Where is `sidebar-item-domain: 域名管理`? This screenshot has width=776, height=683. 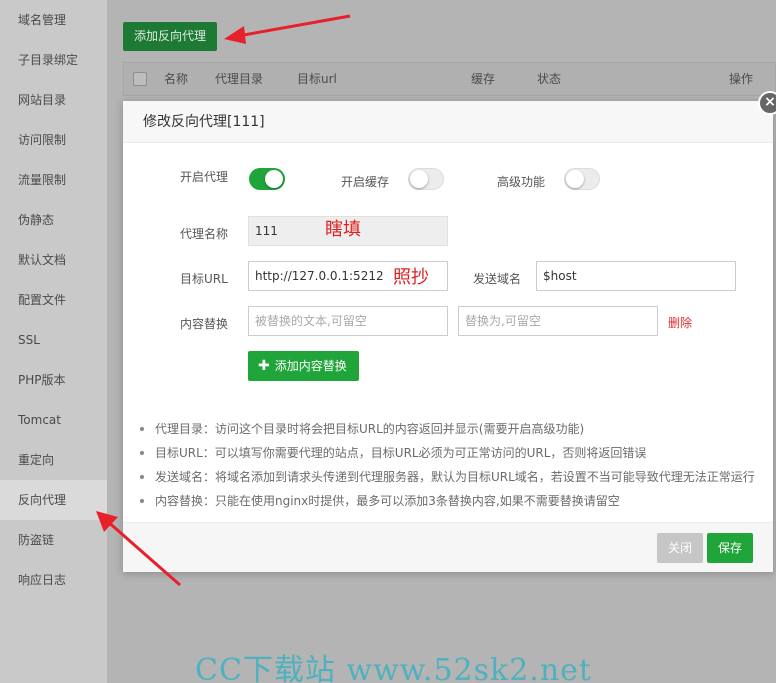
sidebar-item-domain: 域名管理 is located at coordinates (53, 20).